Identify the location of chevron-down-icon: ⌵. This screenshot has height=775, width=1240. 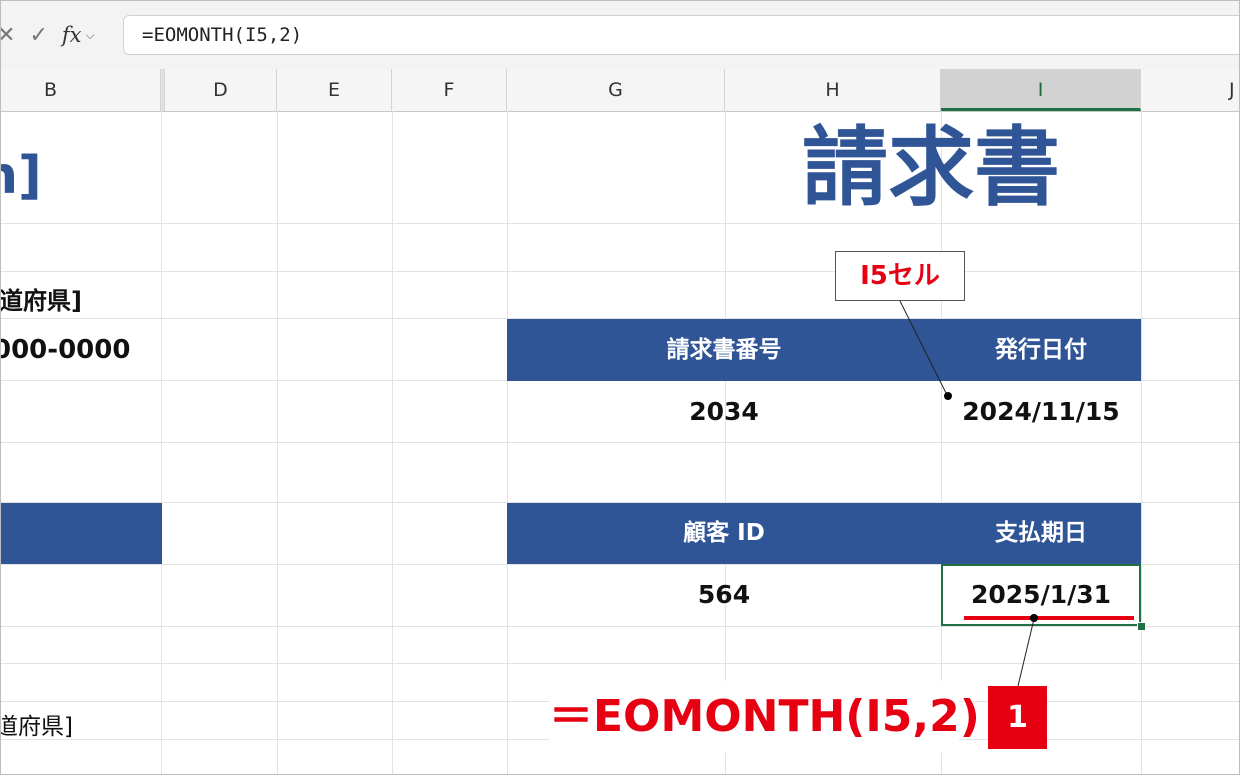
(90, 35).